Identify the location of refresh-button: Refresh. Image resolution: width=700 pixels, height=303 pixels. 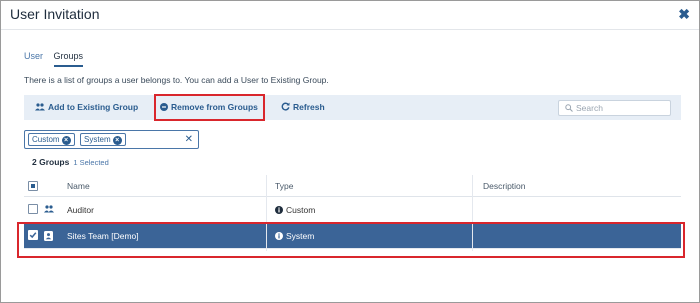
(303, 107).